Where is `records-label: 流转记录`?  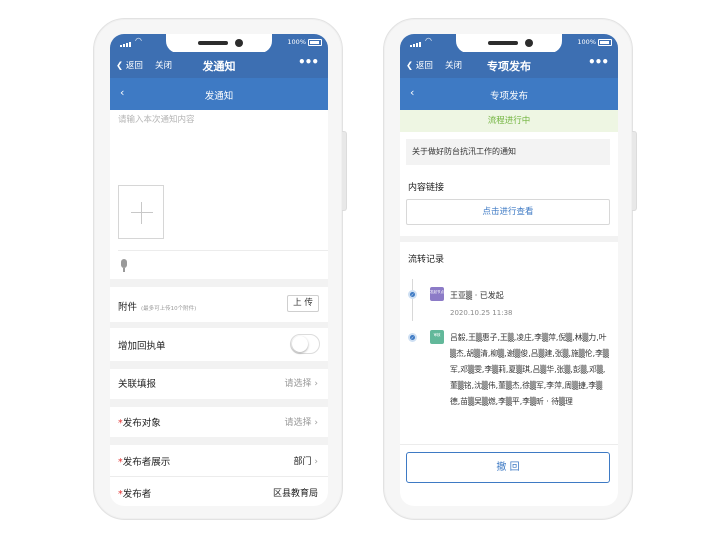 records-label: 流转记录 is located at coordinates (426, 260).